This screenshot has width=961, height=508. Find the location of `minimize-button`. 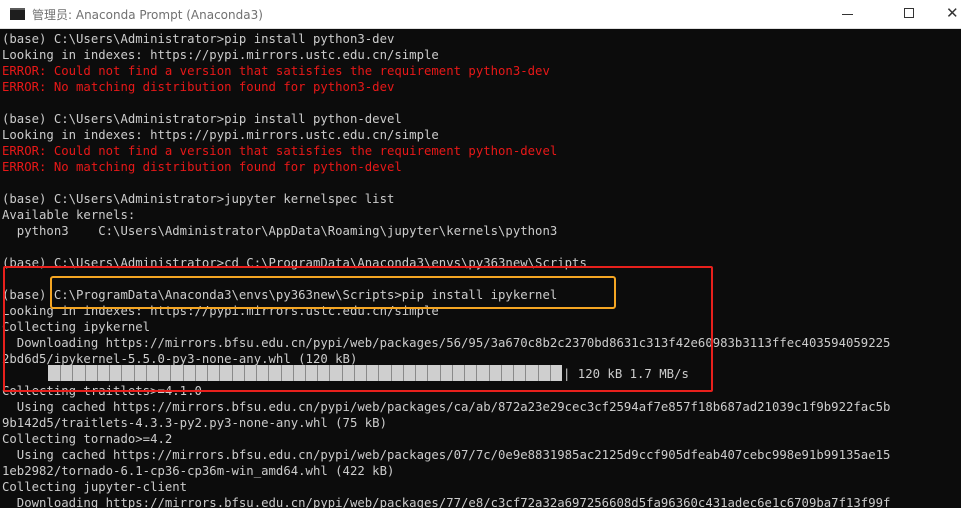

minimize-button is located at coordinates (847, 14).